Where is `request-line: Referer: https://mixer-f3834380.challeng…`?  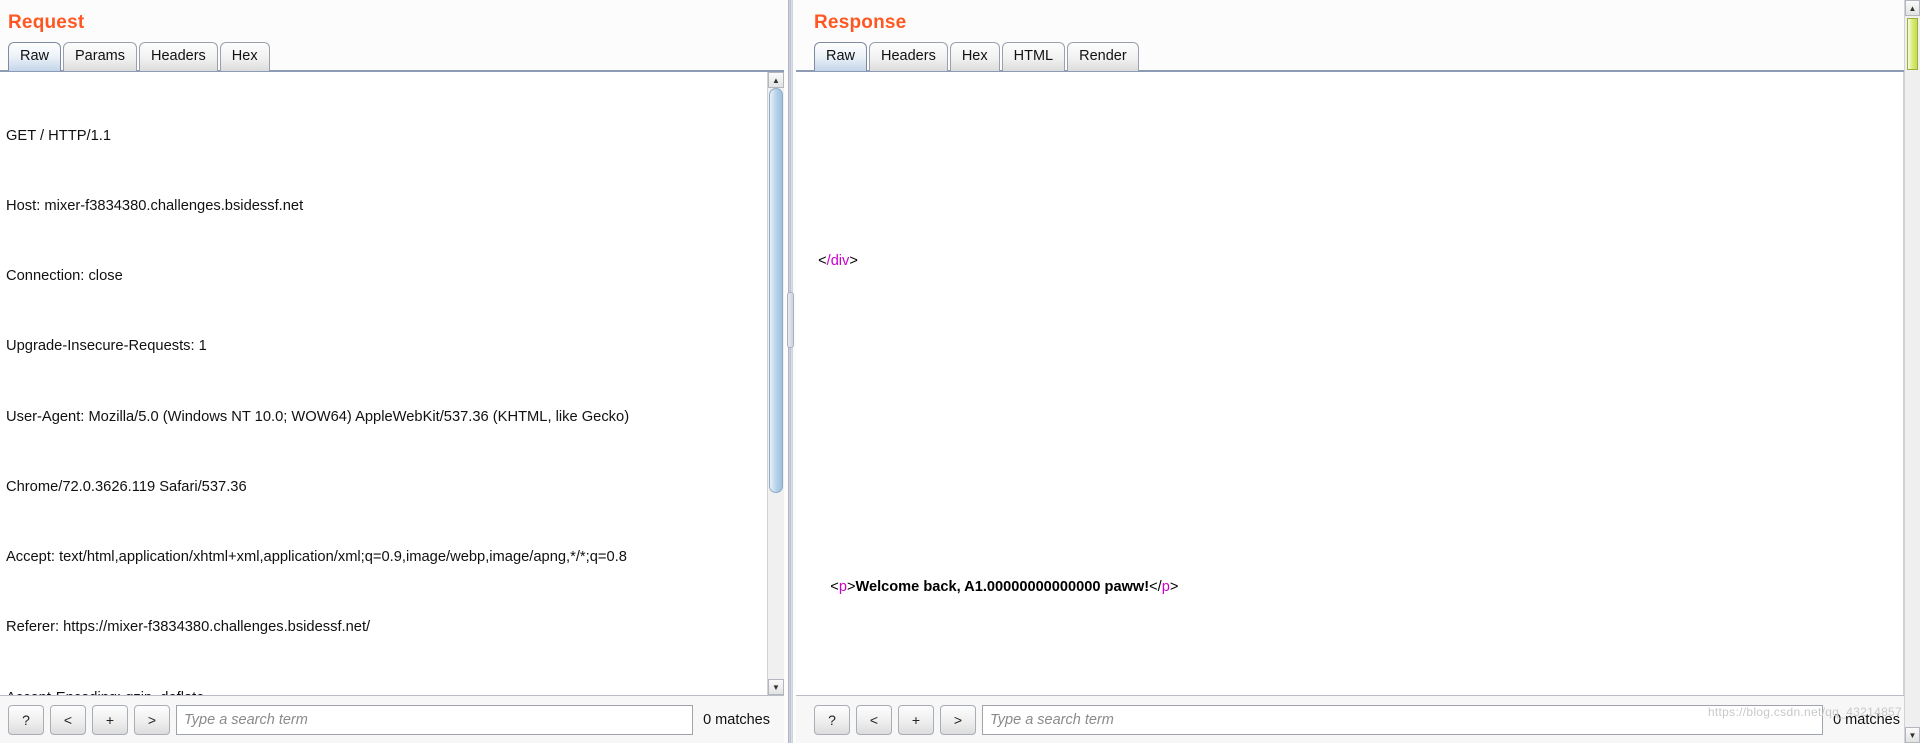
request-line: Referer: https://mixer-f3834380.challeng… is located at coordinates (188, 627).